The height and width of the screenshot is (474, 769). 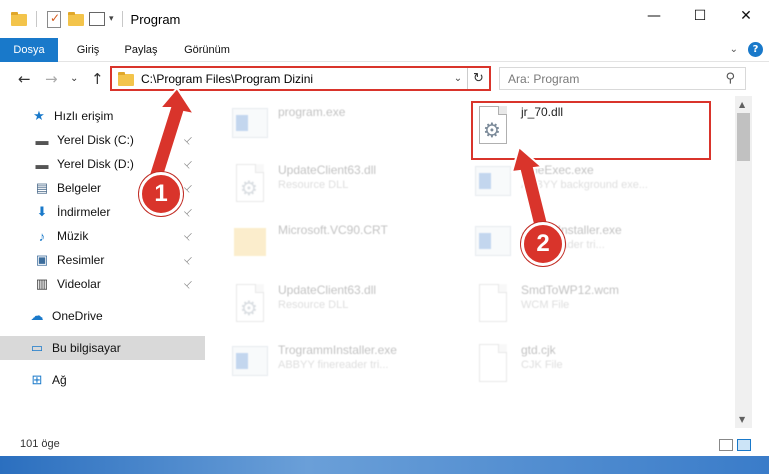 I want to click on file-description: WCM File, so click(x=545, y=305).